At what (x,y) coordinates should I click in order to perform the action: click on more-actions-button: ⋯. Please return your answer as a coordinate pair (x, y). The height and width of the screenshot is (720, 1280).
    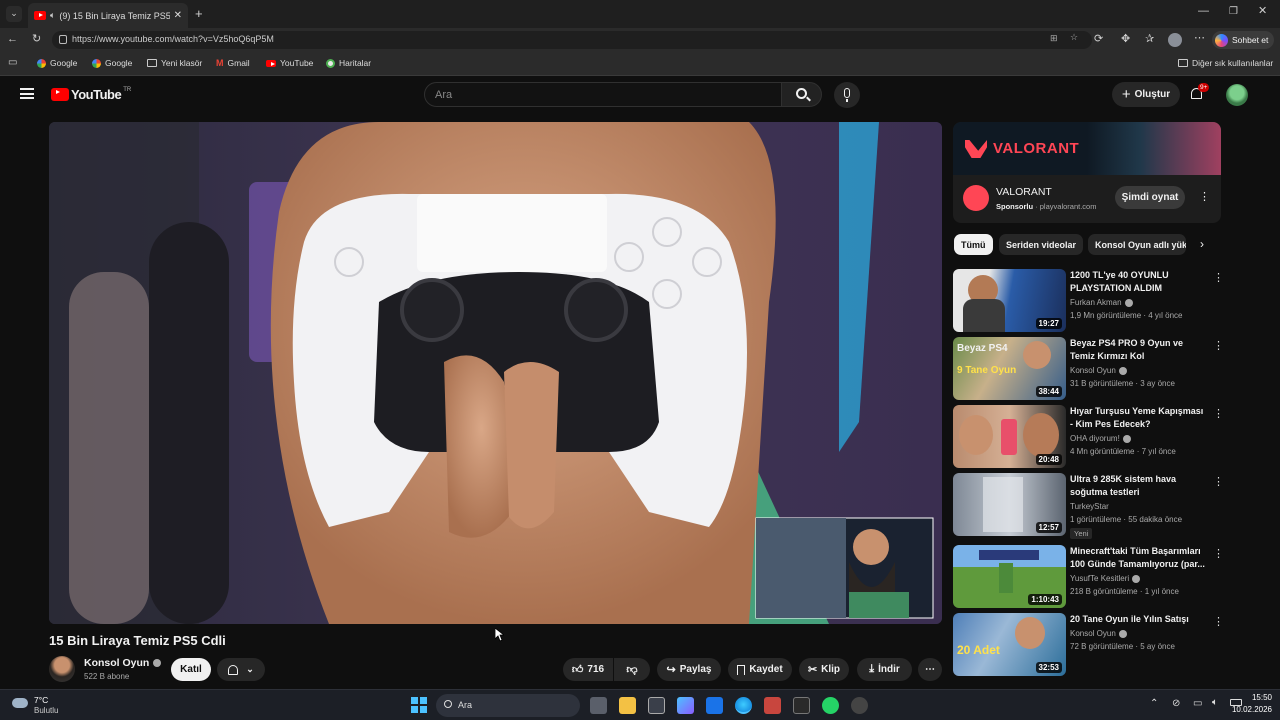
    Looking at the image, I should click on (930, 669).